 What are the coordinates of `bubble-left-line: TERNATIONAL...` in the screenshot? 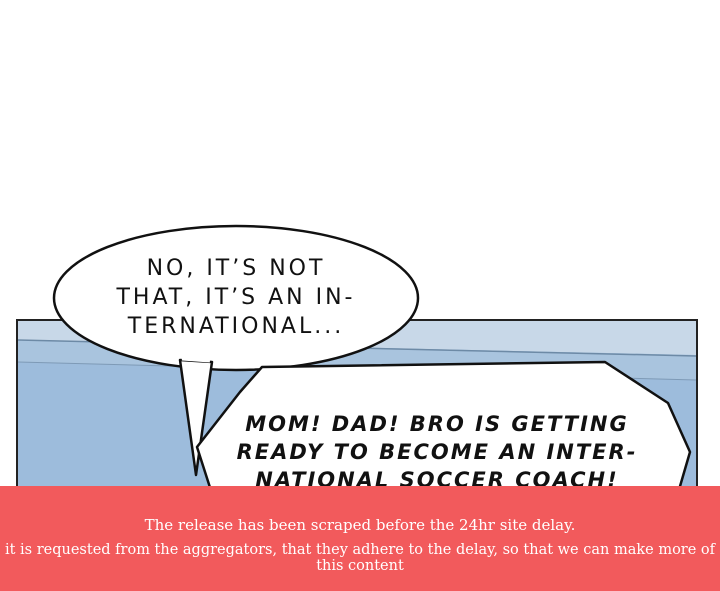 It's located at (236, 326).